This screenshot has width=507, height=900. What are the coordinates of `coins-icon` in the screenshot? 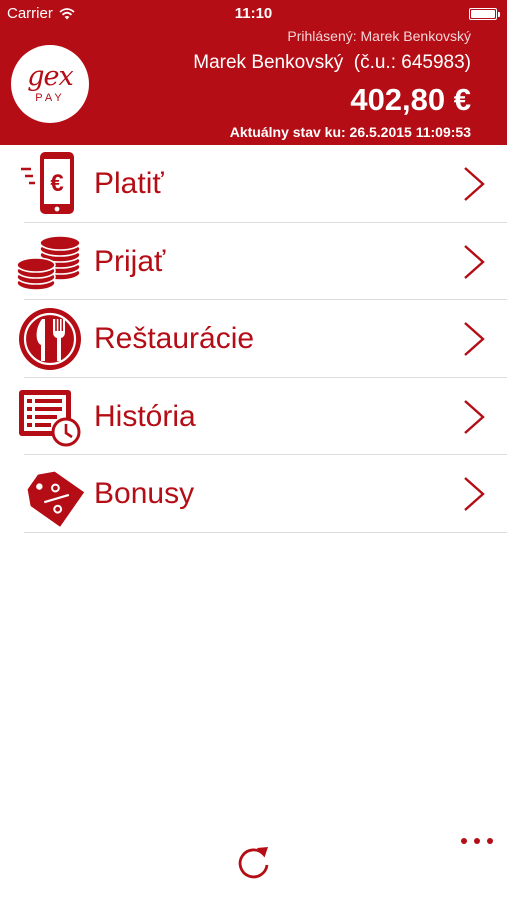 It's located at (50, 262).